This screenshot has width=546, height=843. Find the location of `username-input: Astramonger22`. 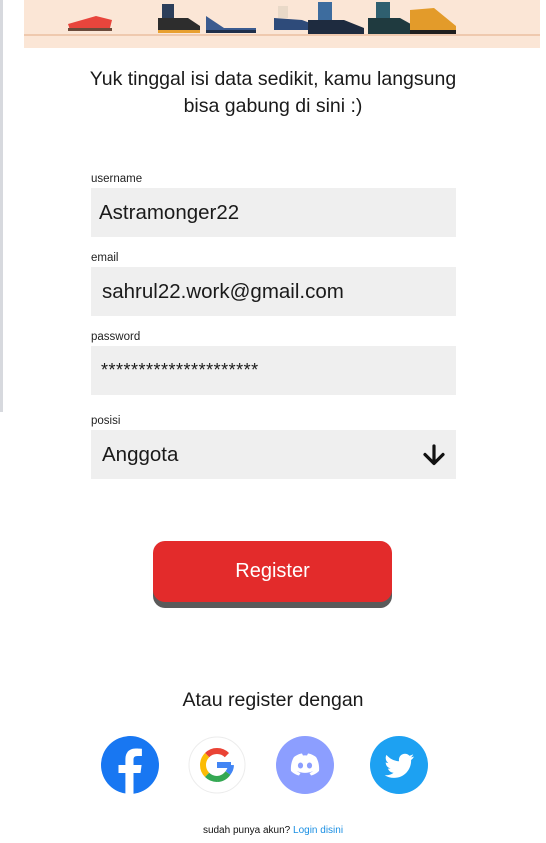

username-input: Astramonger22 is located at coordinates (273, 212).